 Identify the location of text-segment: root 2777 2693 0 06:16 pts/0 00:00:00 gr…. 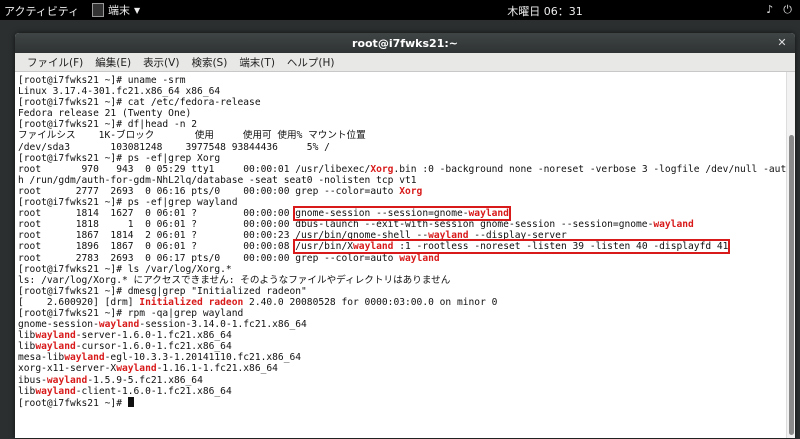
(209, 191).